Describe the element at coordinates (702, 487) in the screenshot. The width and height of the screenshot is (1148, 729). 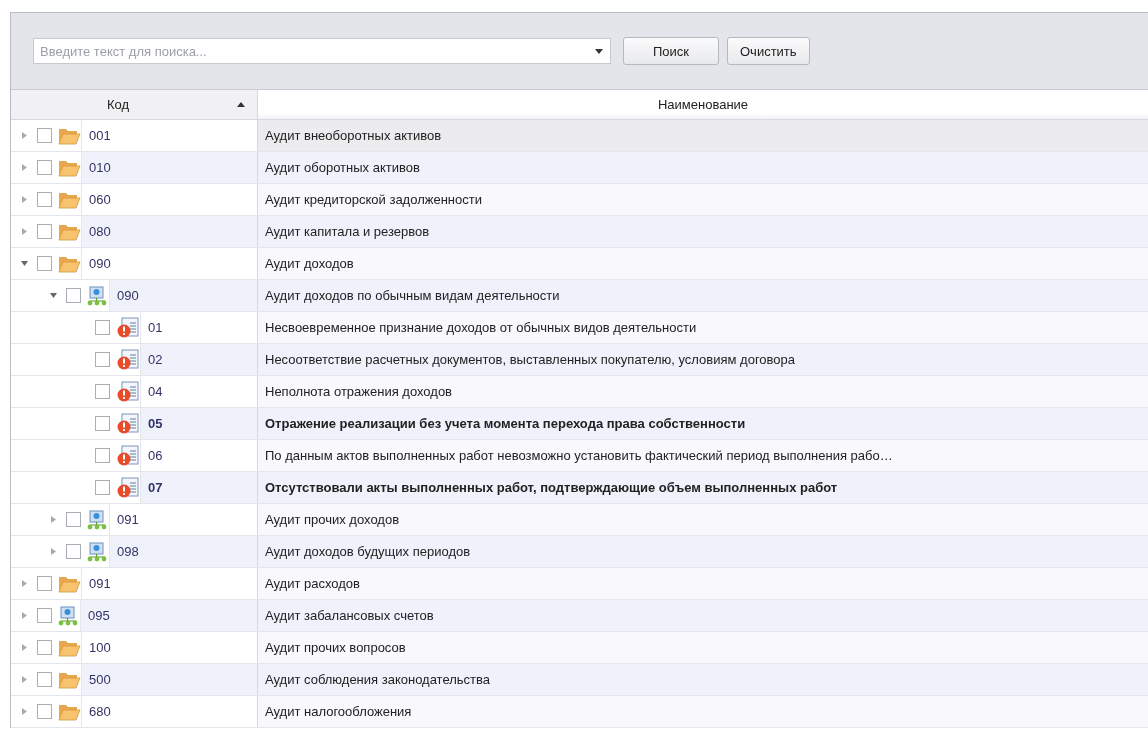
I see `name-cell: Отсутствовали акты выполненных работ, подтверждающие объем выполненных работ` at that location.